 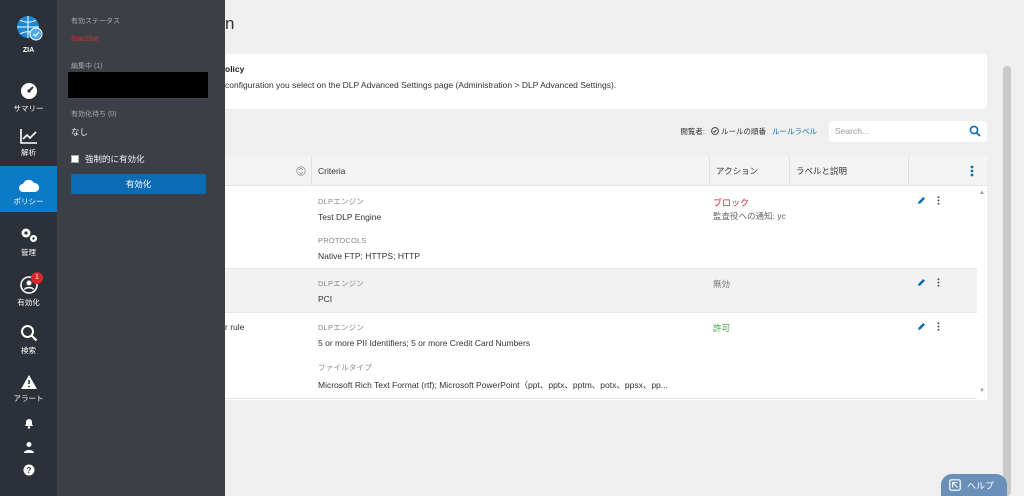 I want to click on scrollbar-thumb, so click(x=1007, y=281).